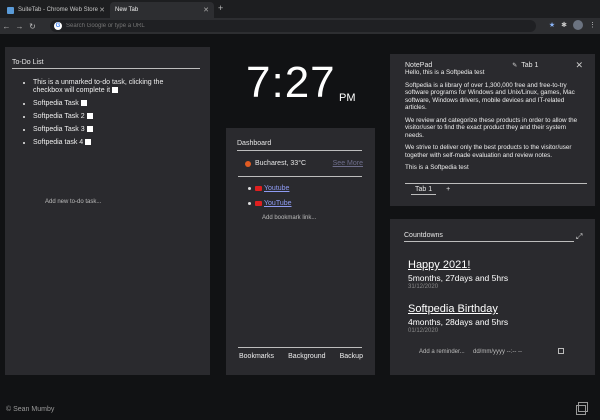 The height and width of the screenshot is (420, 600). Describe the element at coordinates (453, 309) in the screenshot. I see `countdown-name: Softpedia Birthday` at that location.